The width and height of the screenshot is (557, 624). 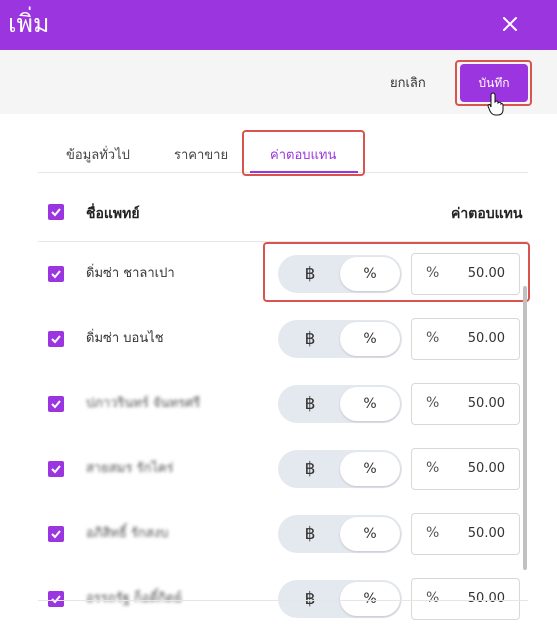 I want to click on doctor-name: ปภาวรินทร์ จันทรศรี, so click(x=143, y=403).